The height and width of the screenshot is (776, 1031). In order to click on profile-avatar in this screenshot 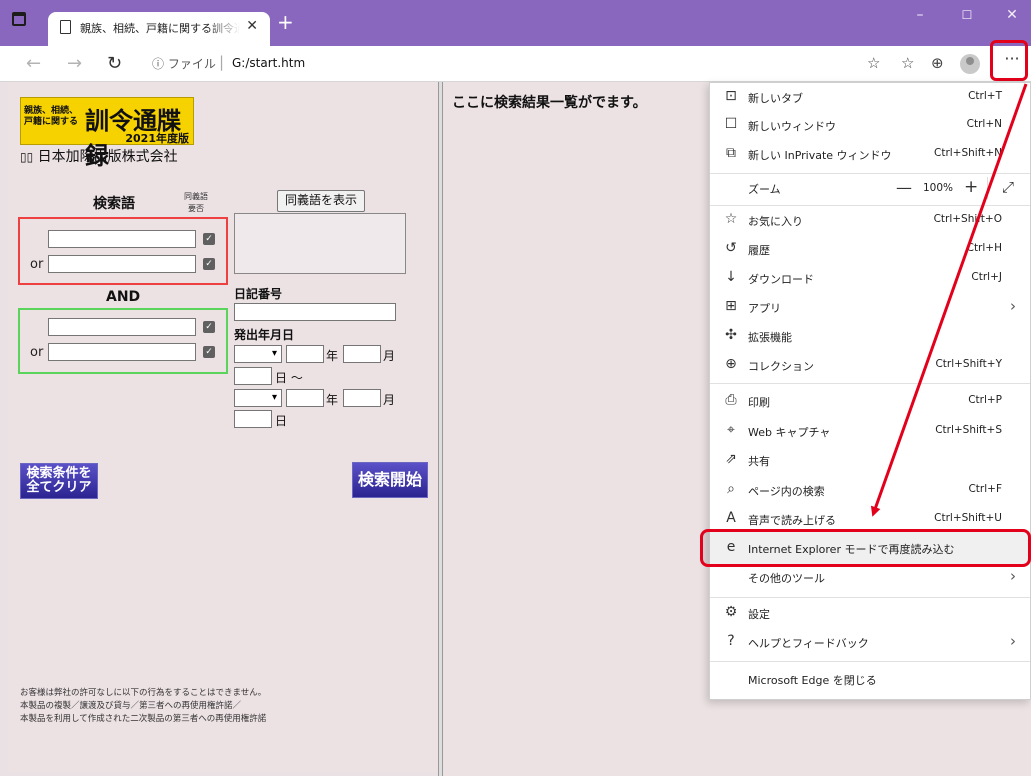, I will do `click(970, 64)`.